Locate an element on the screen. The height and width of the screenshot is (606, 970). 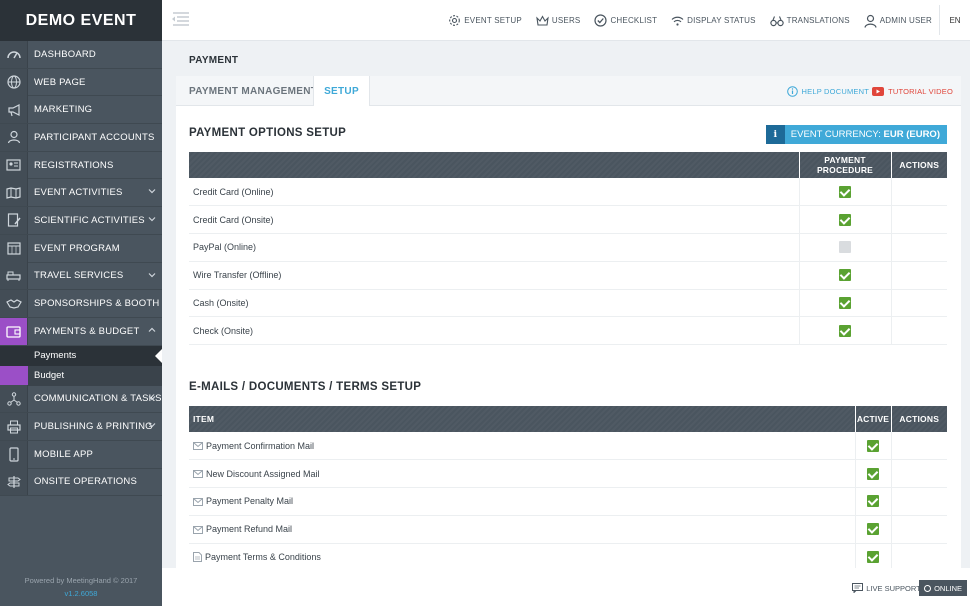
sidebar-item-label: DASHBOARD is located at coordinates (65, 54).